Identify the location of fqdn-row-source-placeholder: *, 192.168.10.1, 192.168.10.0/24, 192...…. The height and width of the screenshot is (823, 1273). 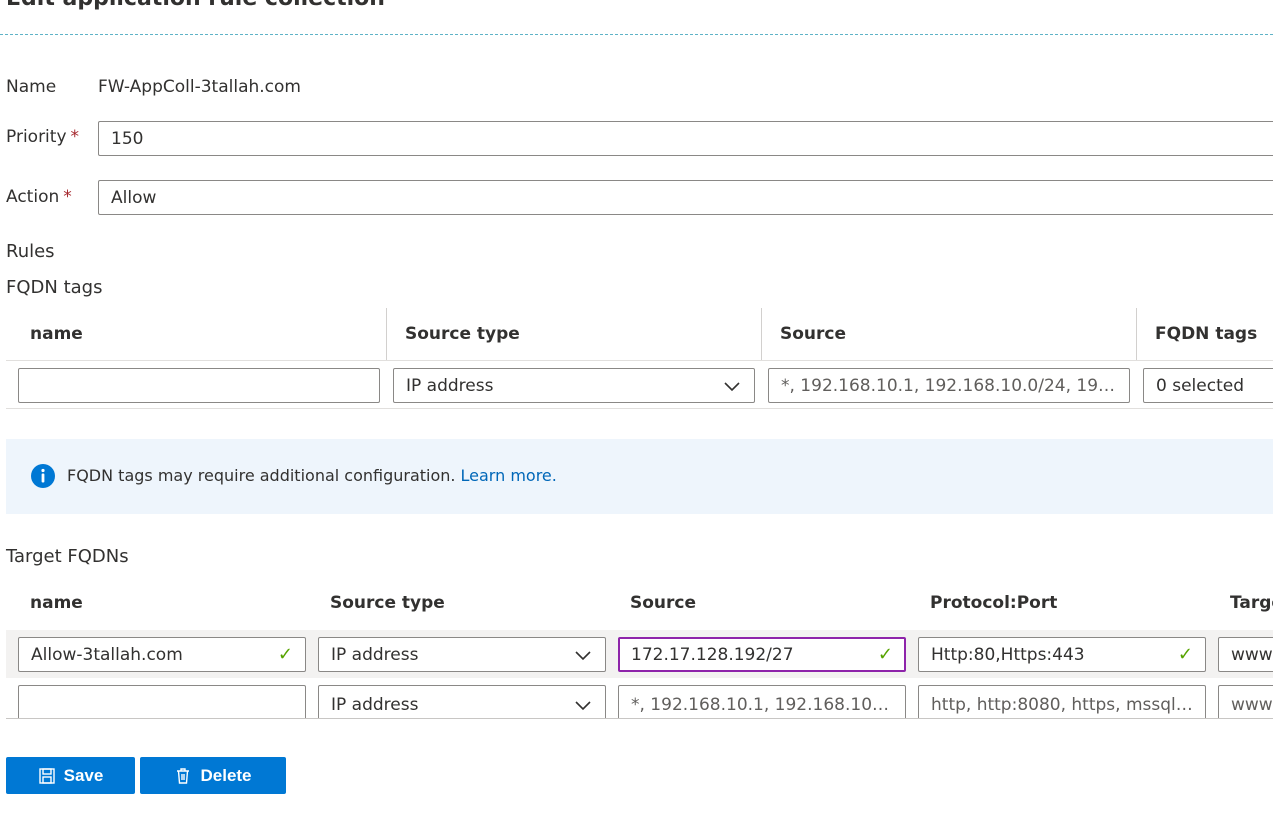
(949, 385).